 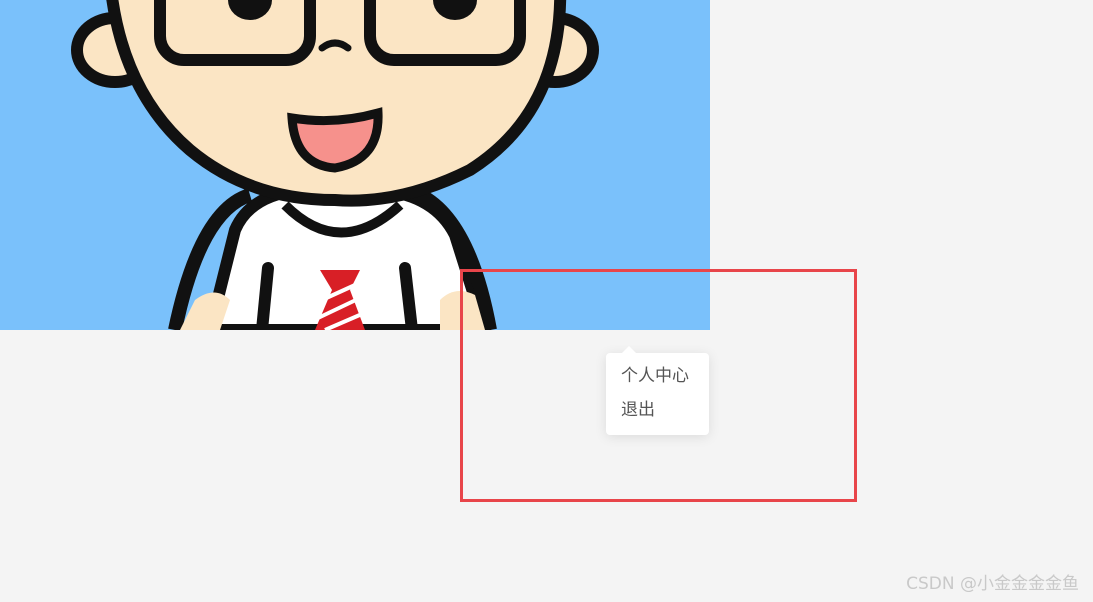 I want to click on watermark: CSDN @小金金金金鱼, so click(x=992, y=584).